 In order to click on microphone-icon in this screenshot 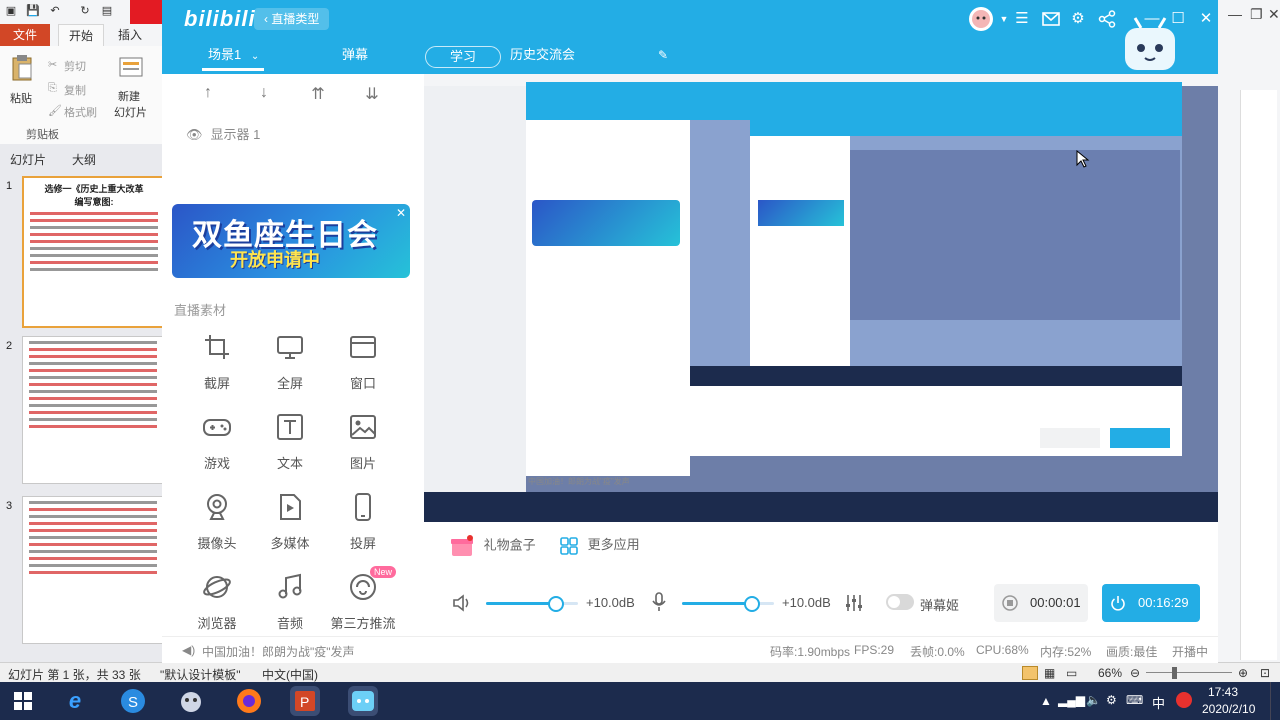, I will do `click(659, 602)`.